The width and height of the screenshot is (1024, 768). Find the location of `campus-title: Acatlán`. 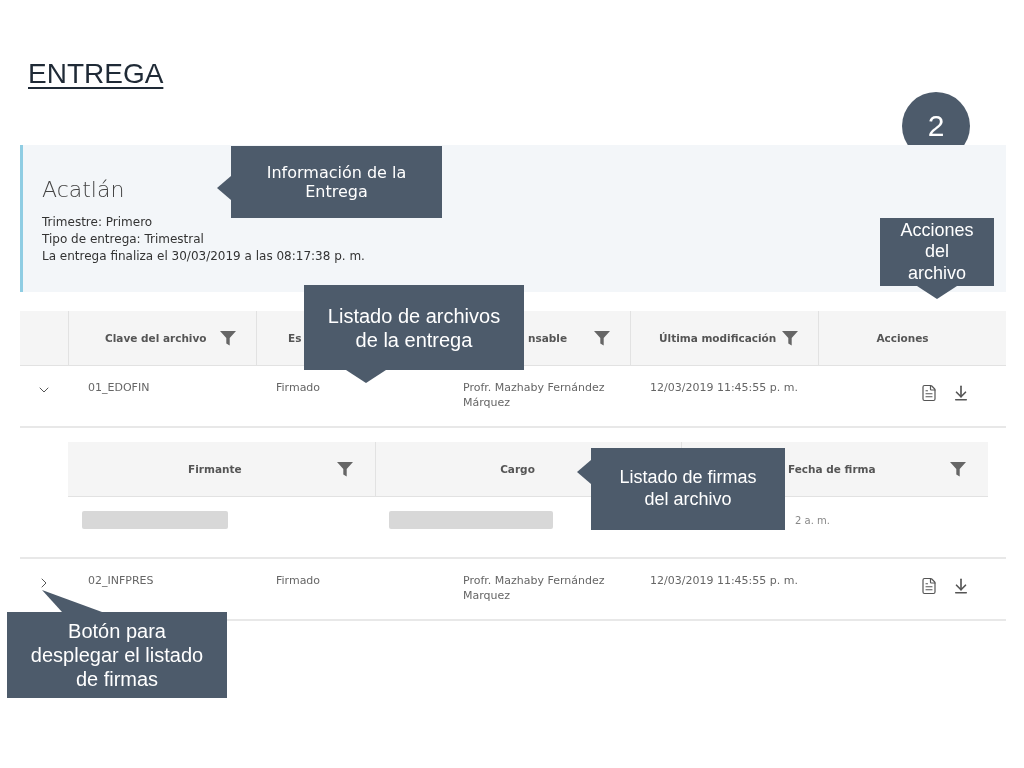

campus-title: Acatlán is located at coordinates (83, 189).